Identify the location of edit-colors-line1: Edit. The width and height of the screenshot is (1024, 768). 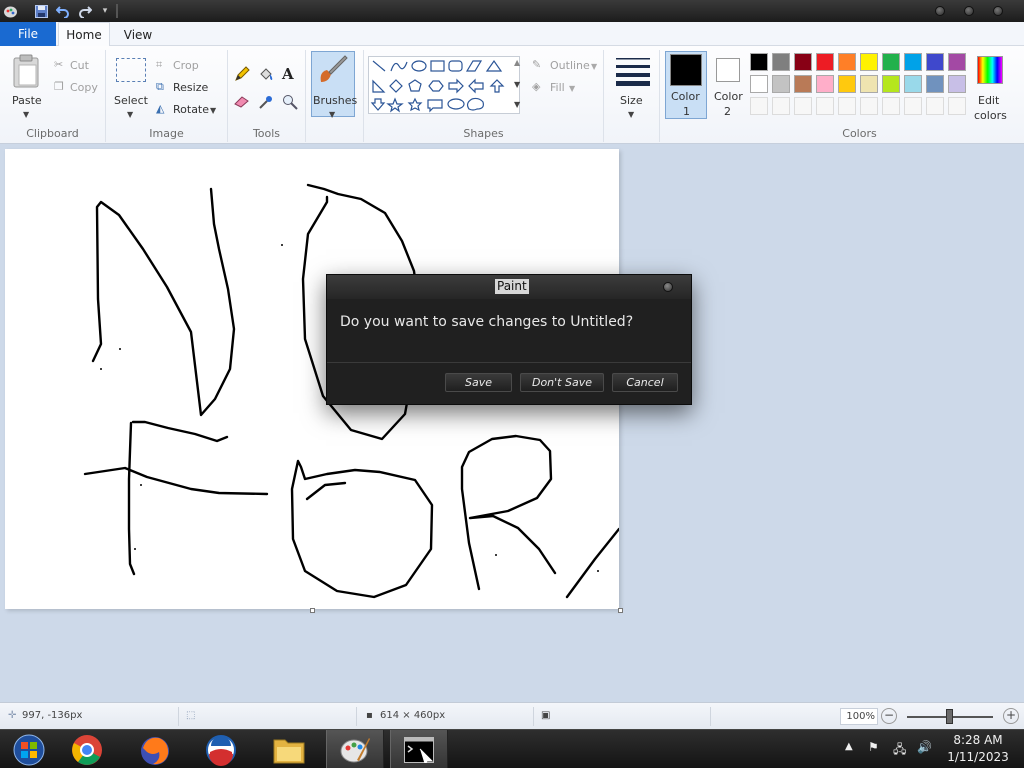
(988, 100).